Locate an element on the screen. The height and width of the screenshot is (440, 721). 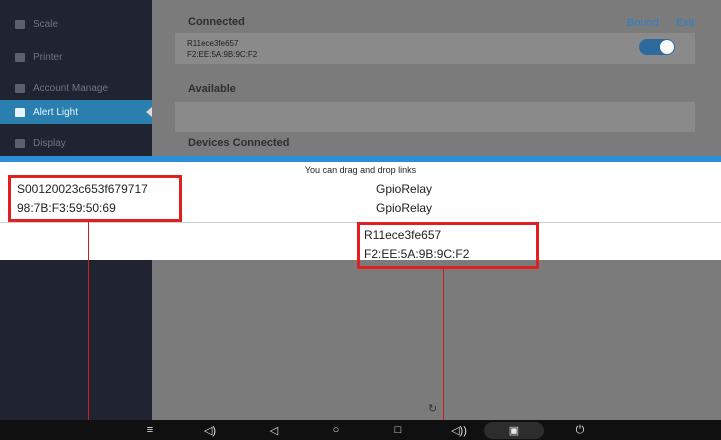
devices-connected-title: Devices Connected is located at coordinates (239, 143).